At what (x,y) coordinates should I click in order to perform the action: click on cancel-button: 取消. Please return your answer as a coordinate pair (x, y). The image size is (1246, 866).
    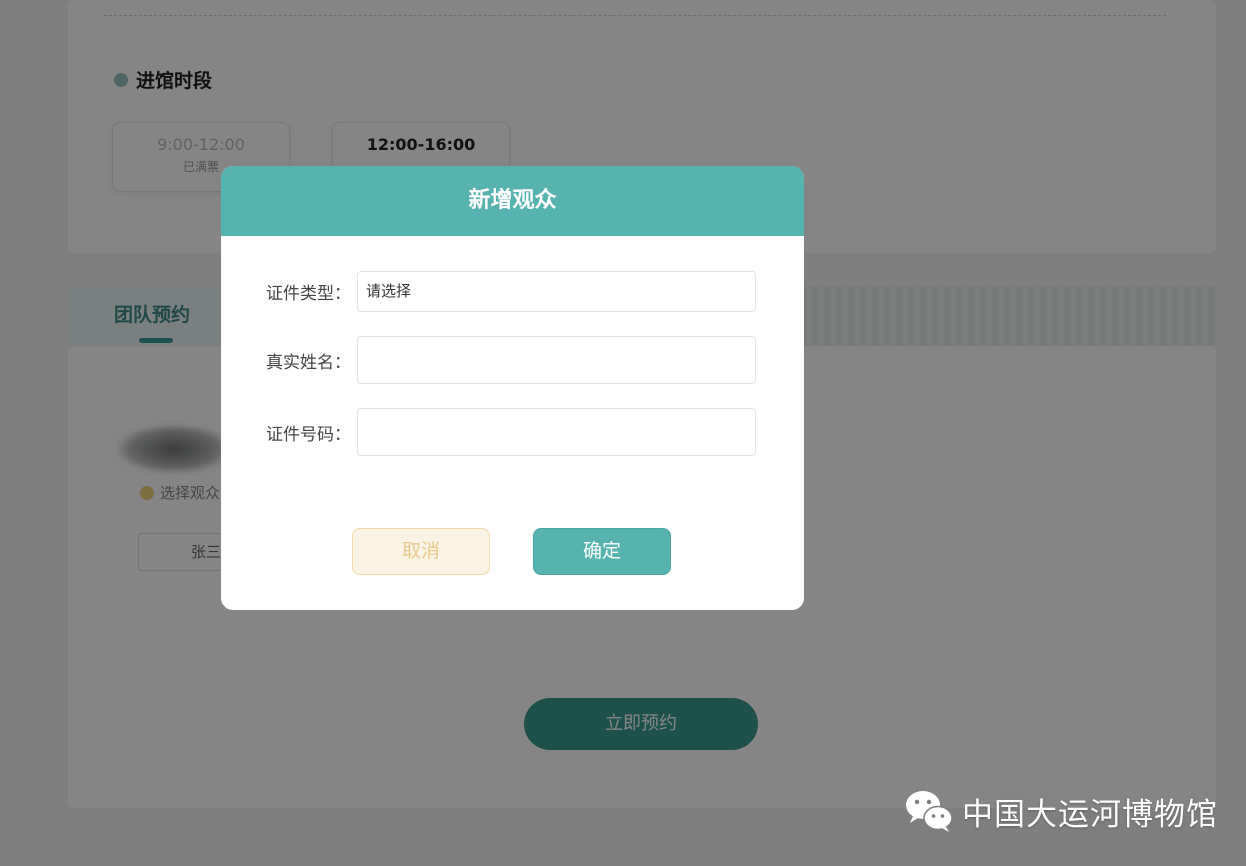
    Looking at the image, I should click on (421, 551).